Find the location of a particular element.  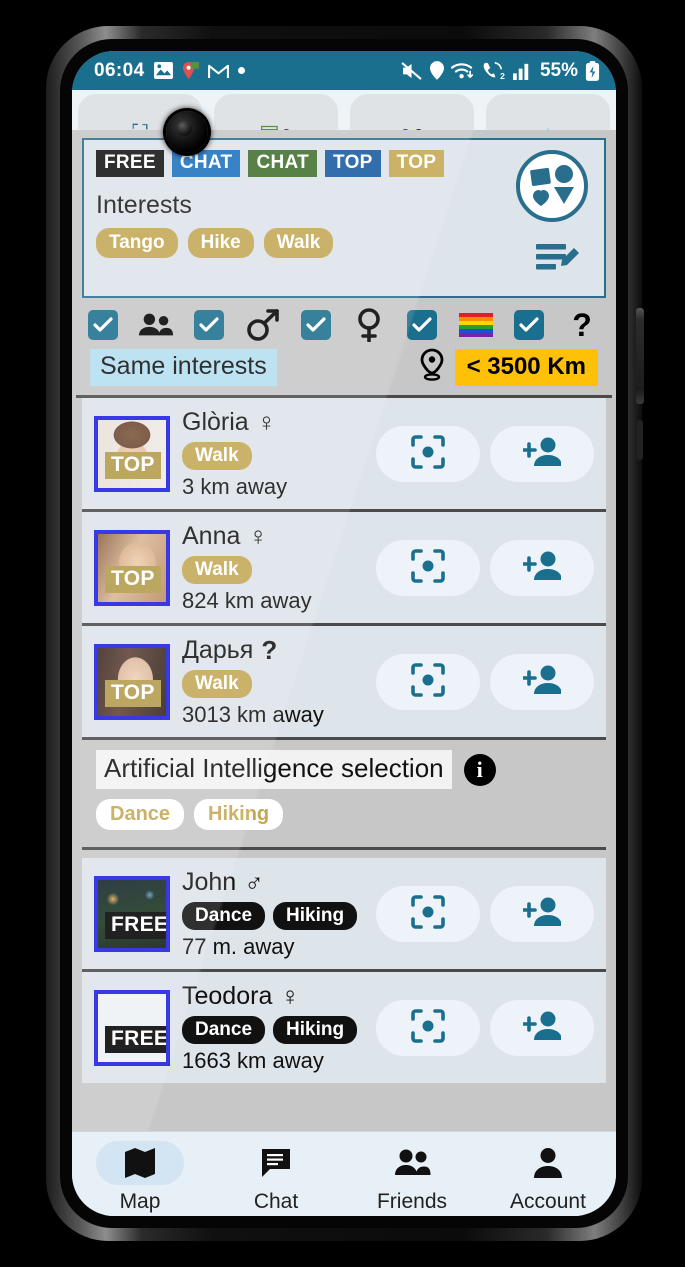

user-row-anna: TOP Anna ♀ Walk 824 km away is located at coordinates (344, 569).